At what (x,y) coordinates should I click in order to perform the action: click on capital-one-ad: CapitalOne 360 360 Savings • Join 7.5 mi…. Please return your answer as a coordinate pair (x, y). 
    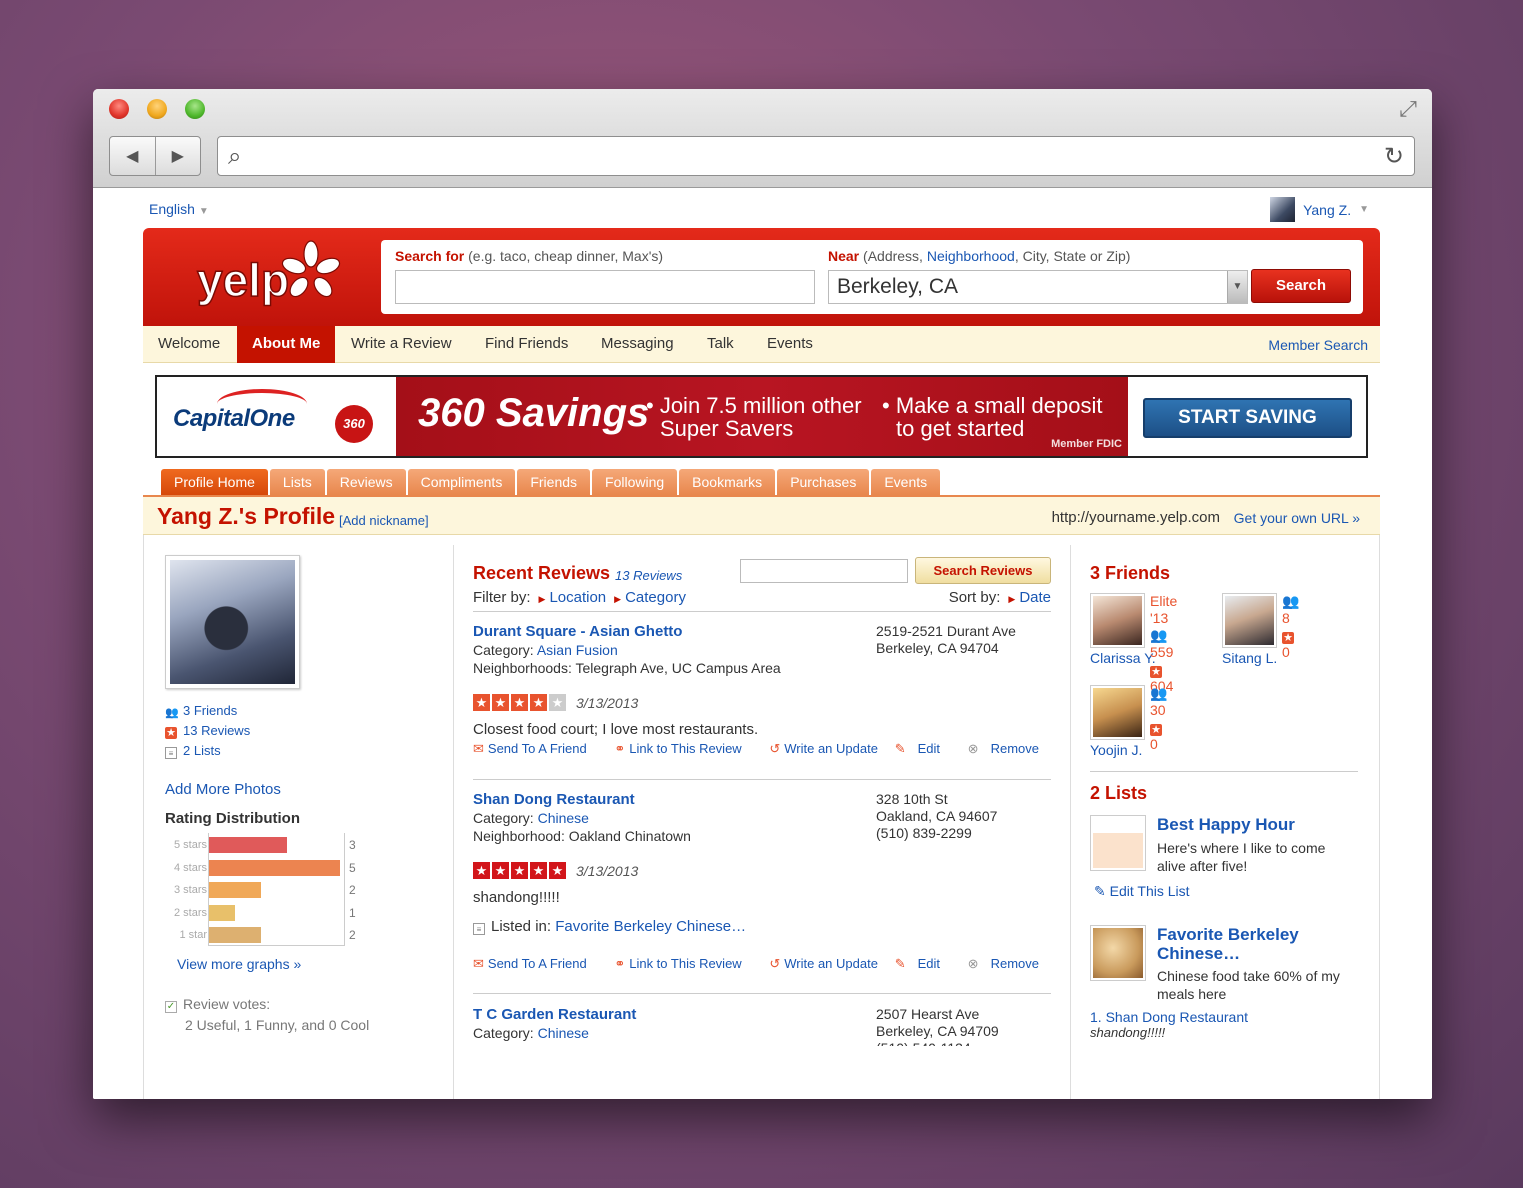
    Looking at the image, I should click on (761, 416).